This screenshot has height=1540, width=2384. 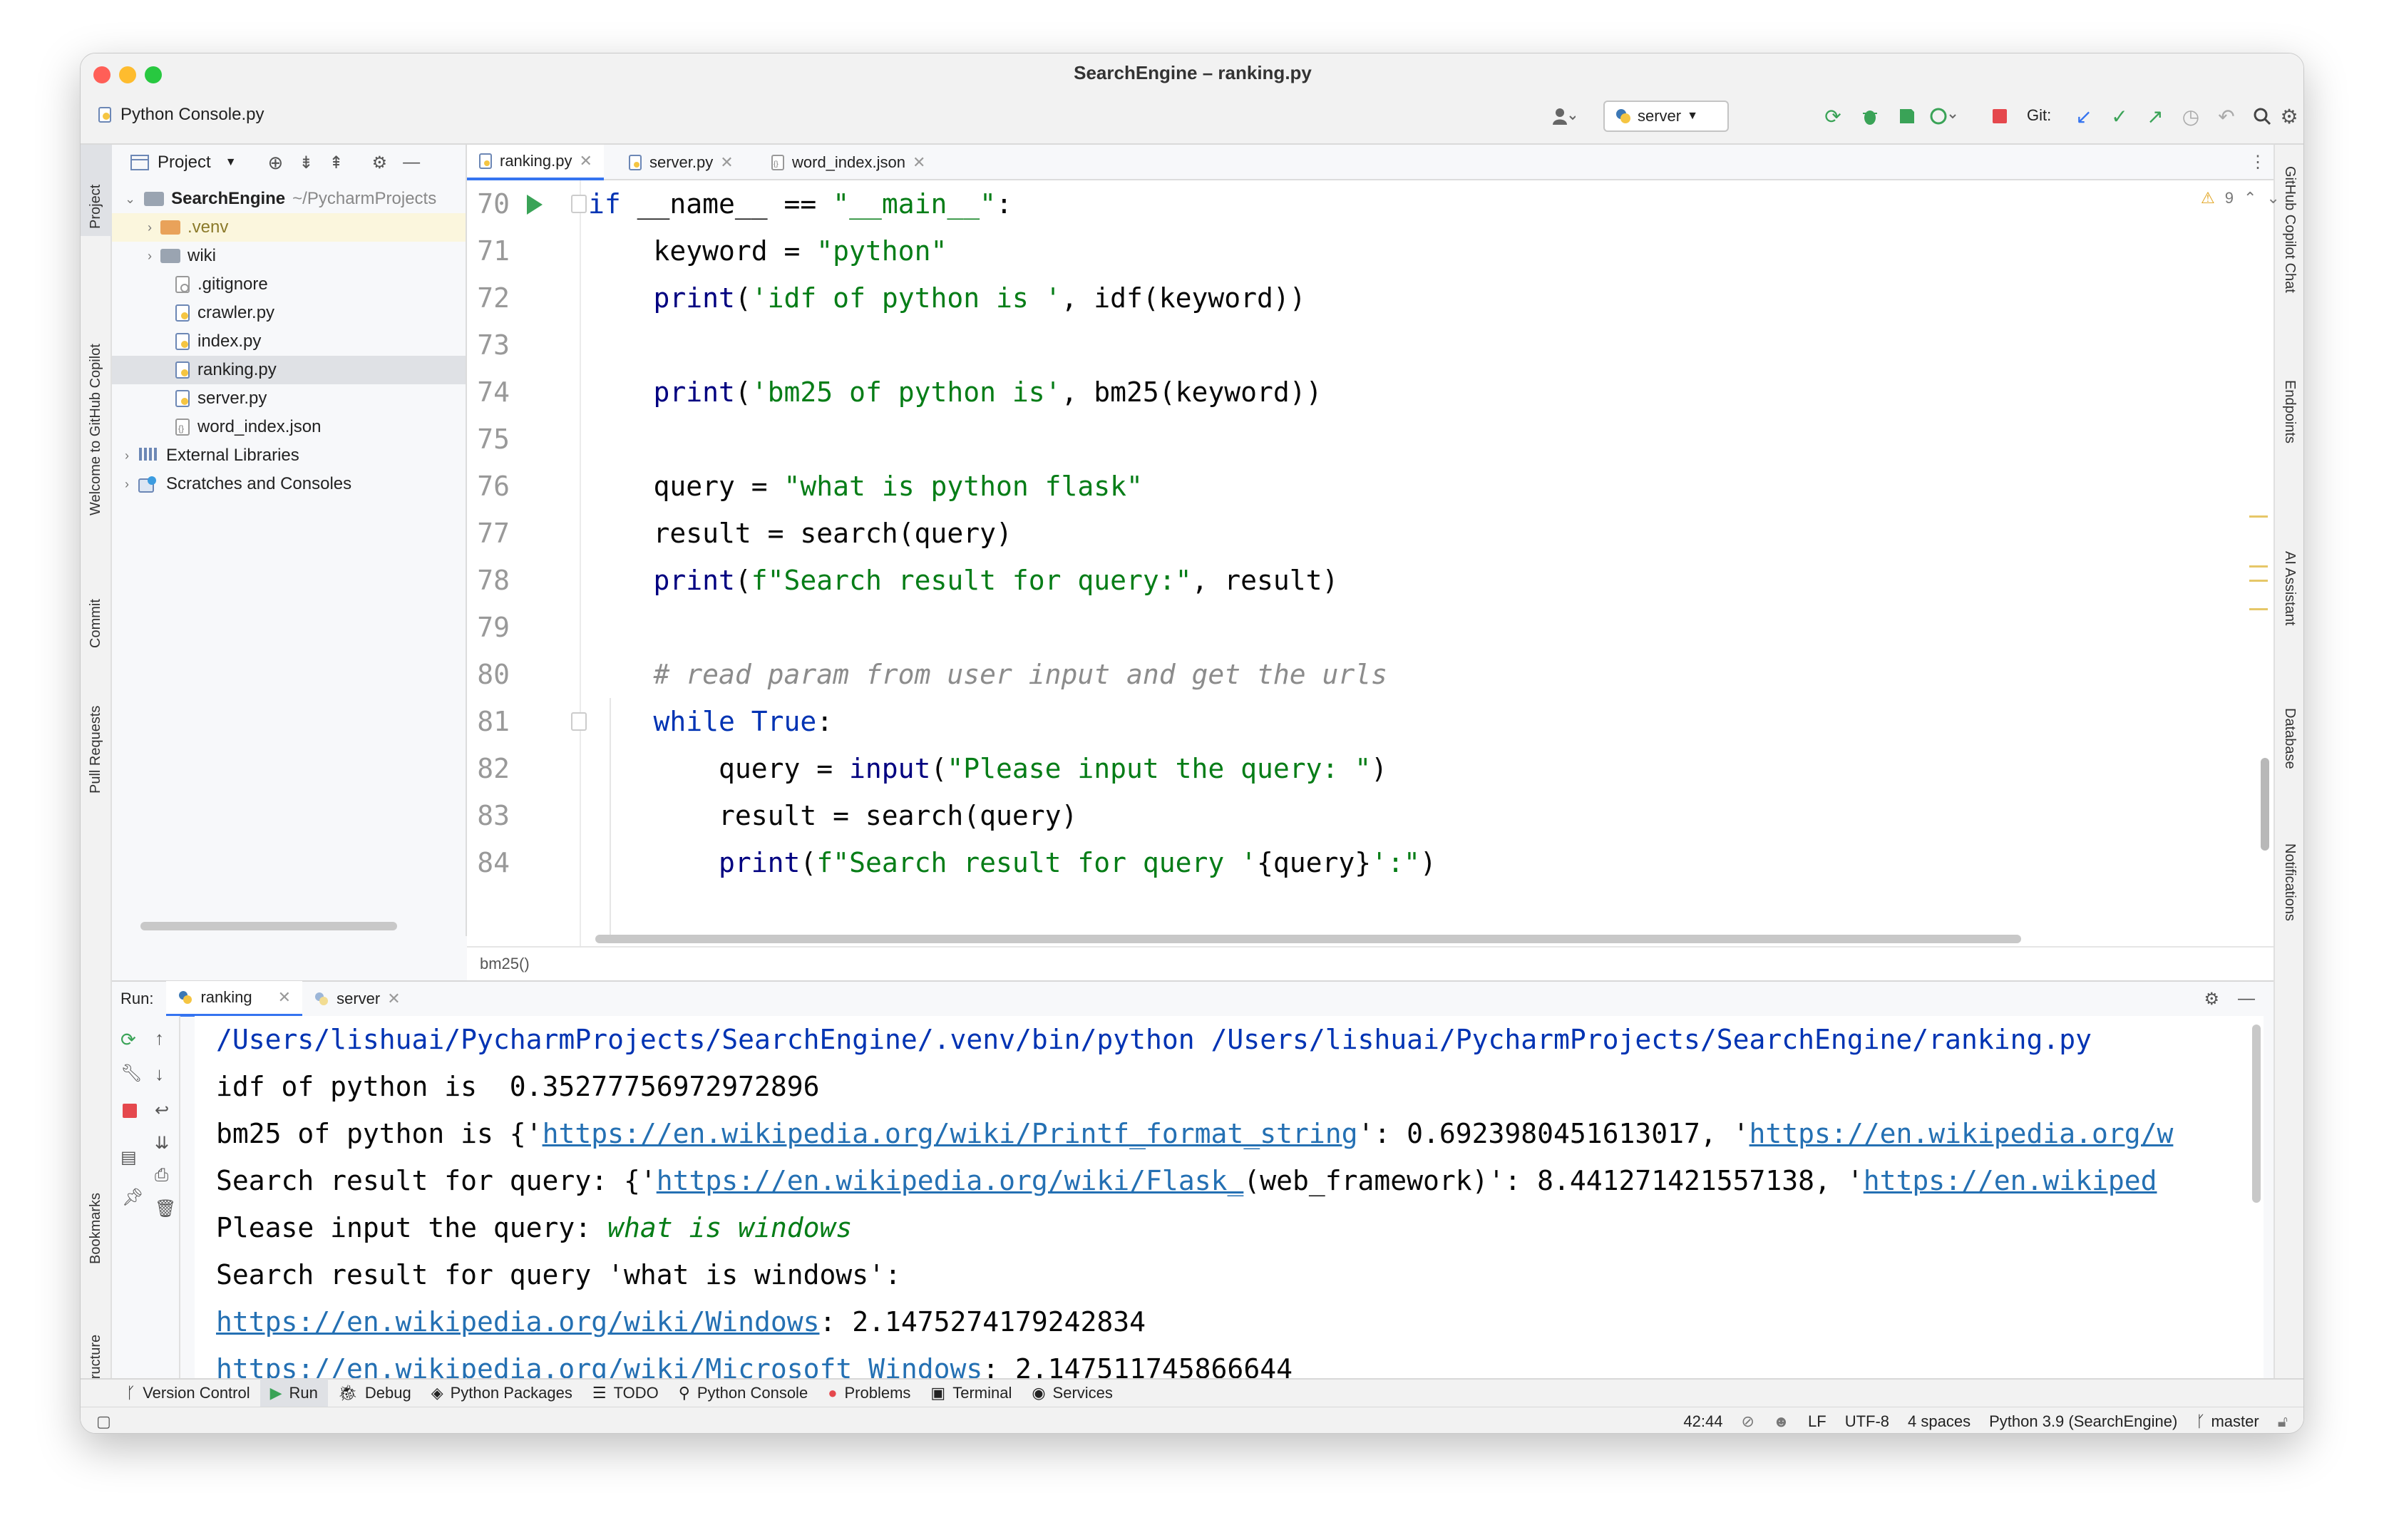 I want to click on tool-window-copilot-chat: GitHub Copilot Chat, so click(x=2289, y=229).